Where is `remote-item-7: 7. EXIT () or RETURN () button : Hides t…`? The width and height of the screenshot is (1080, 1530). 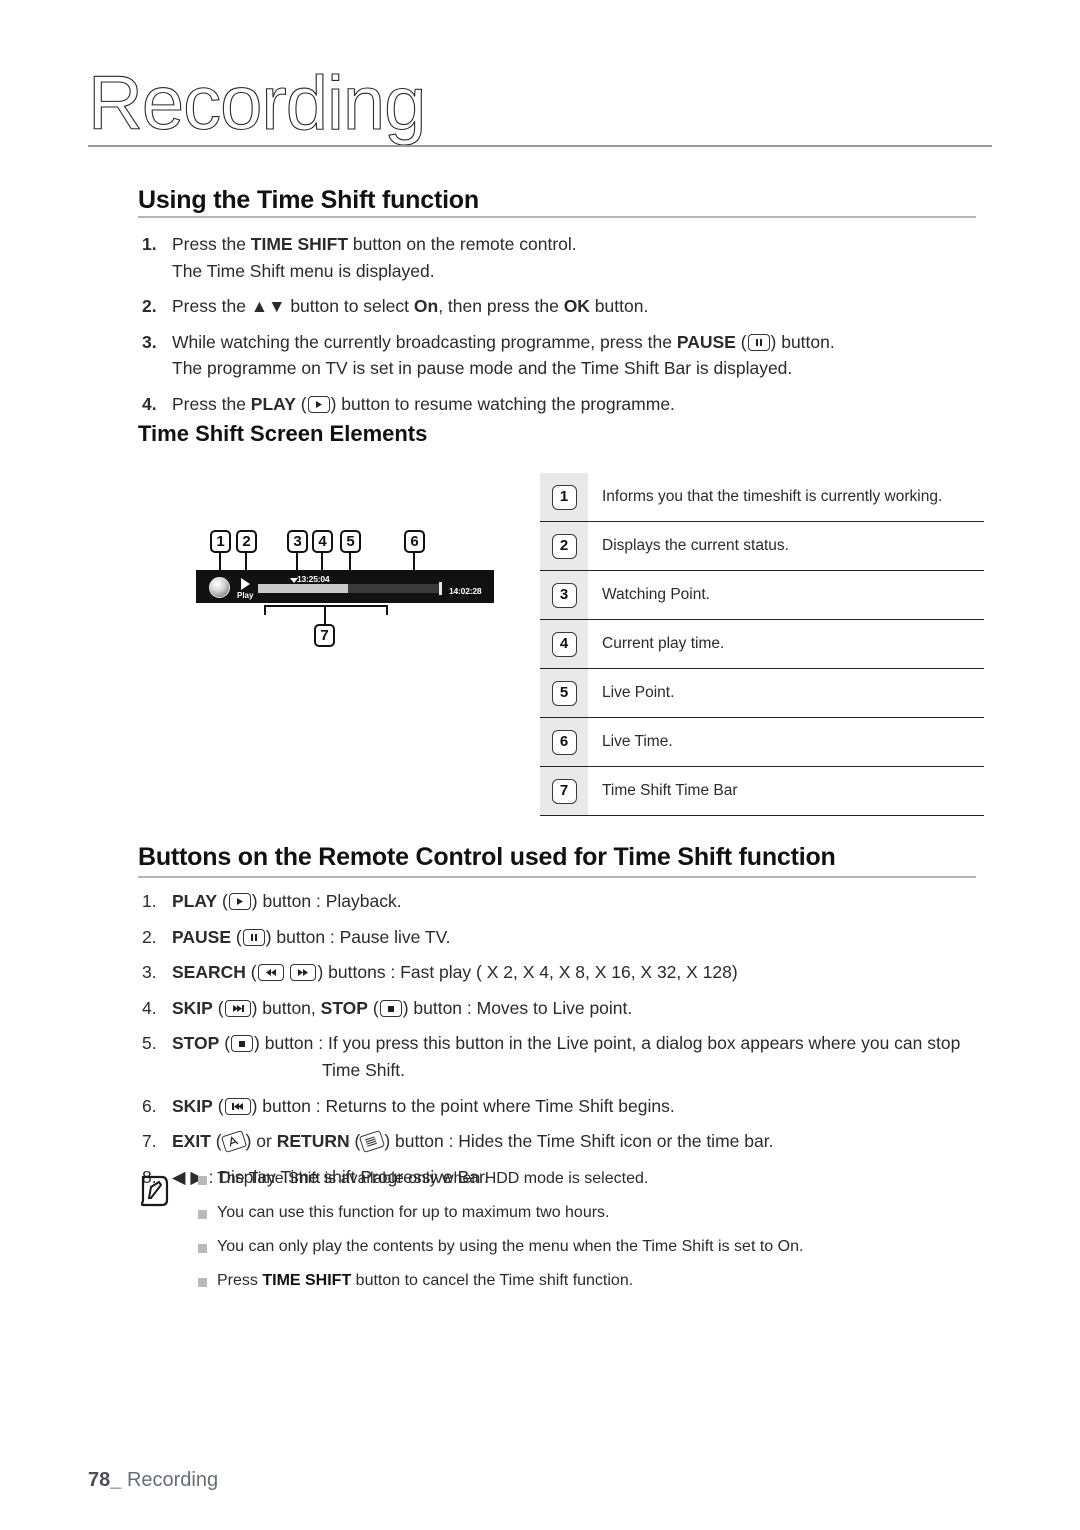 remote-item-7: 7. EXIT () or RETURN () button : Hides t… is located at coordinates (563, 1141).